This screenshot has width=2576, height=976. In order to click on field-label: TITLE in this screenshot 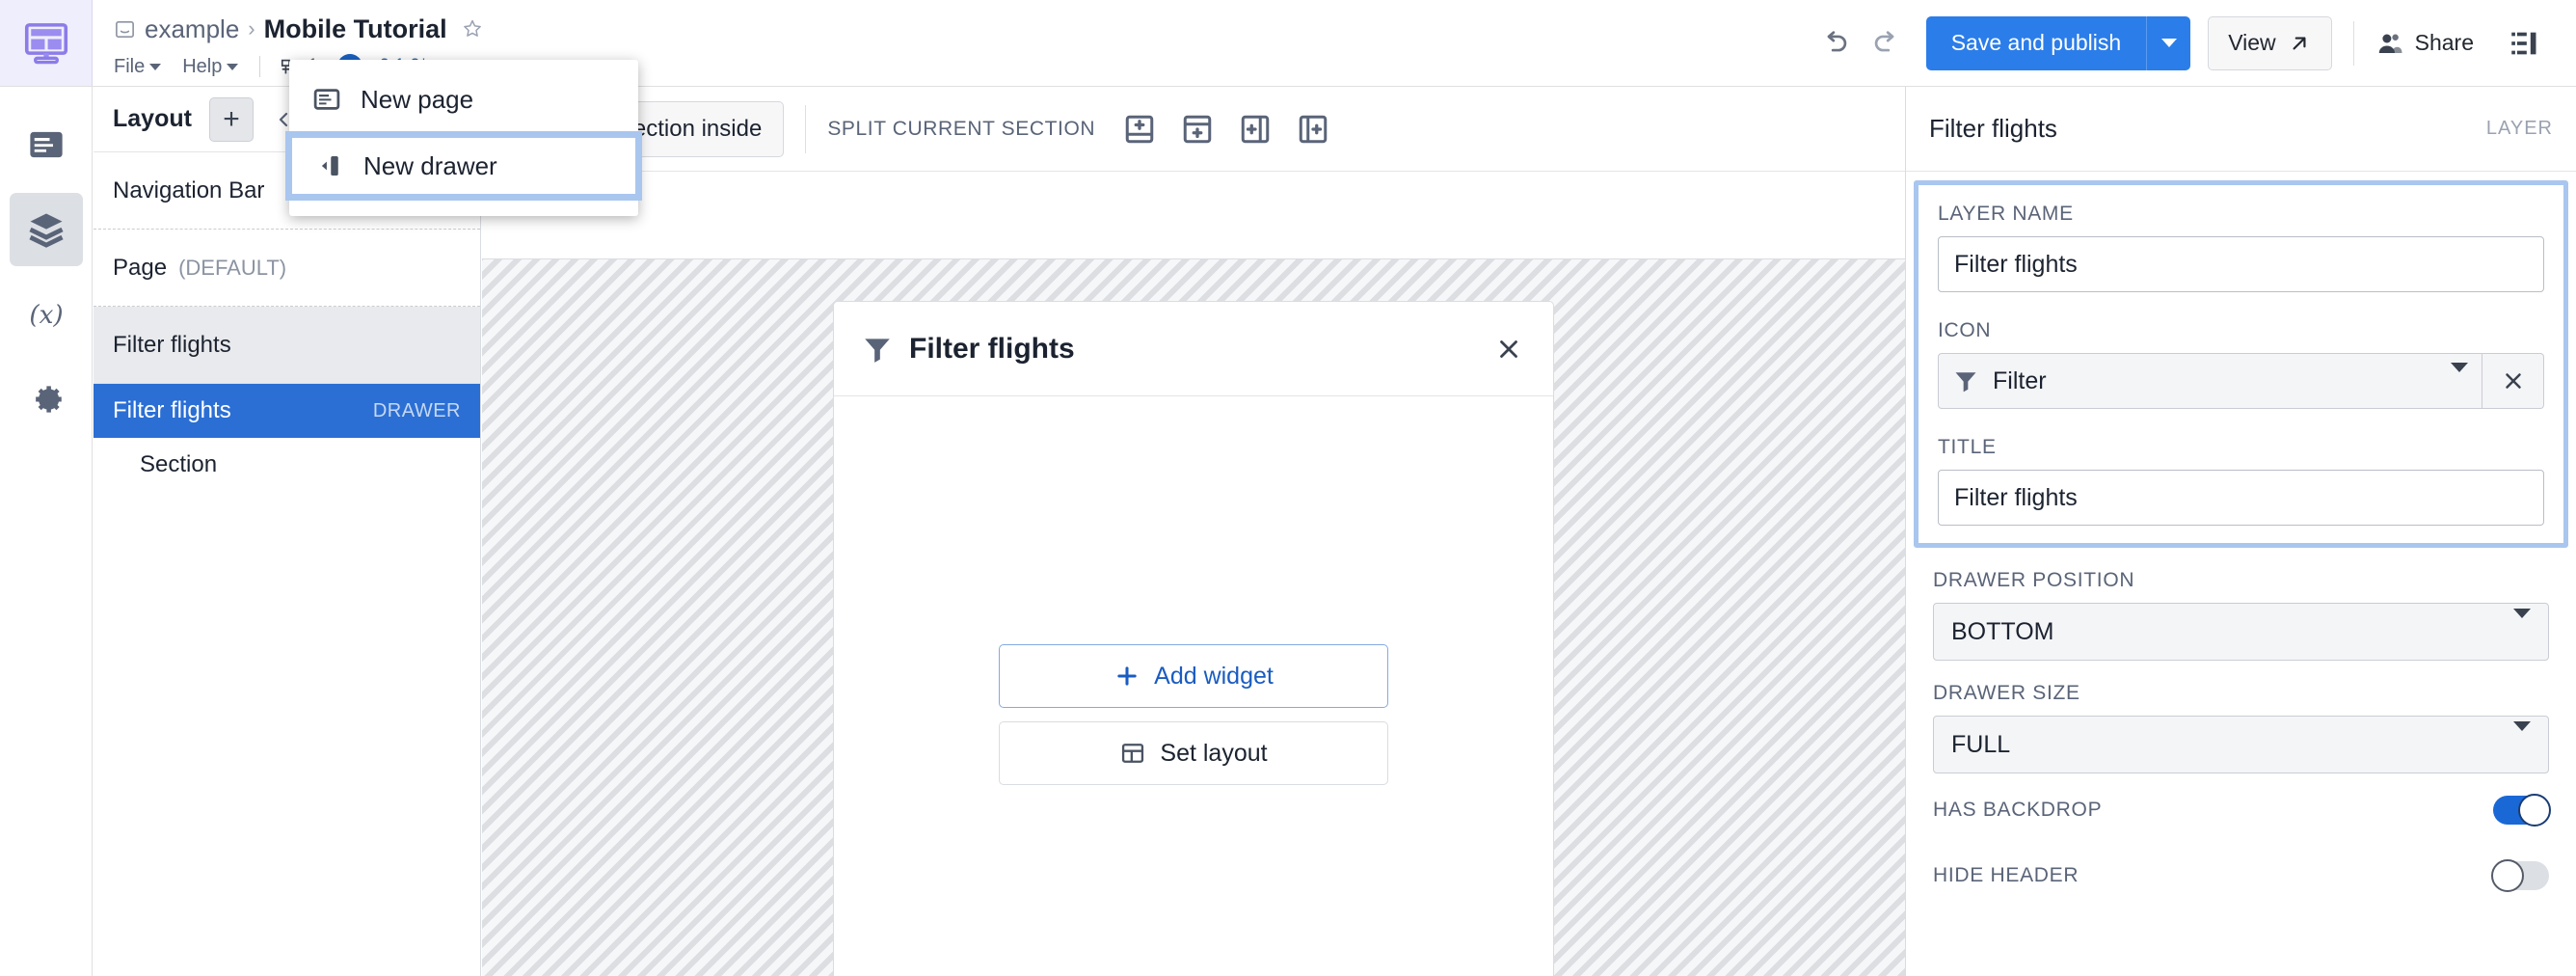, I will do `click(1968, 447)`.